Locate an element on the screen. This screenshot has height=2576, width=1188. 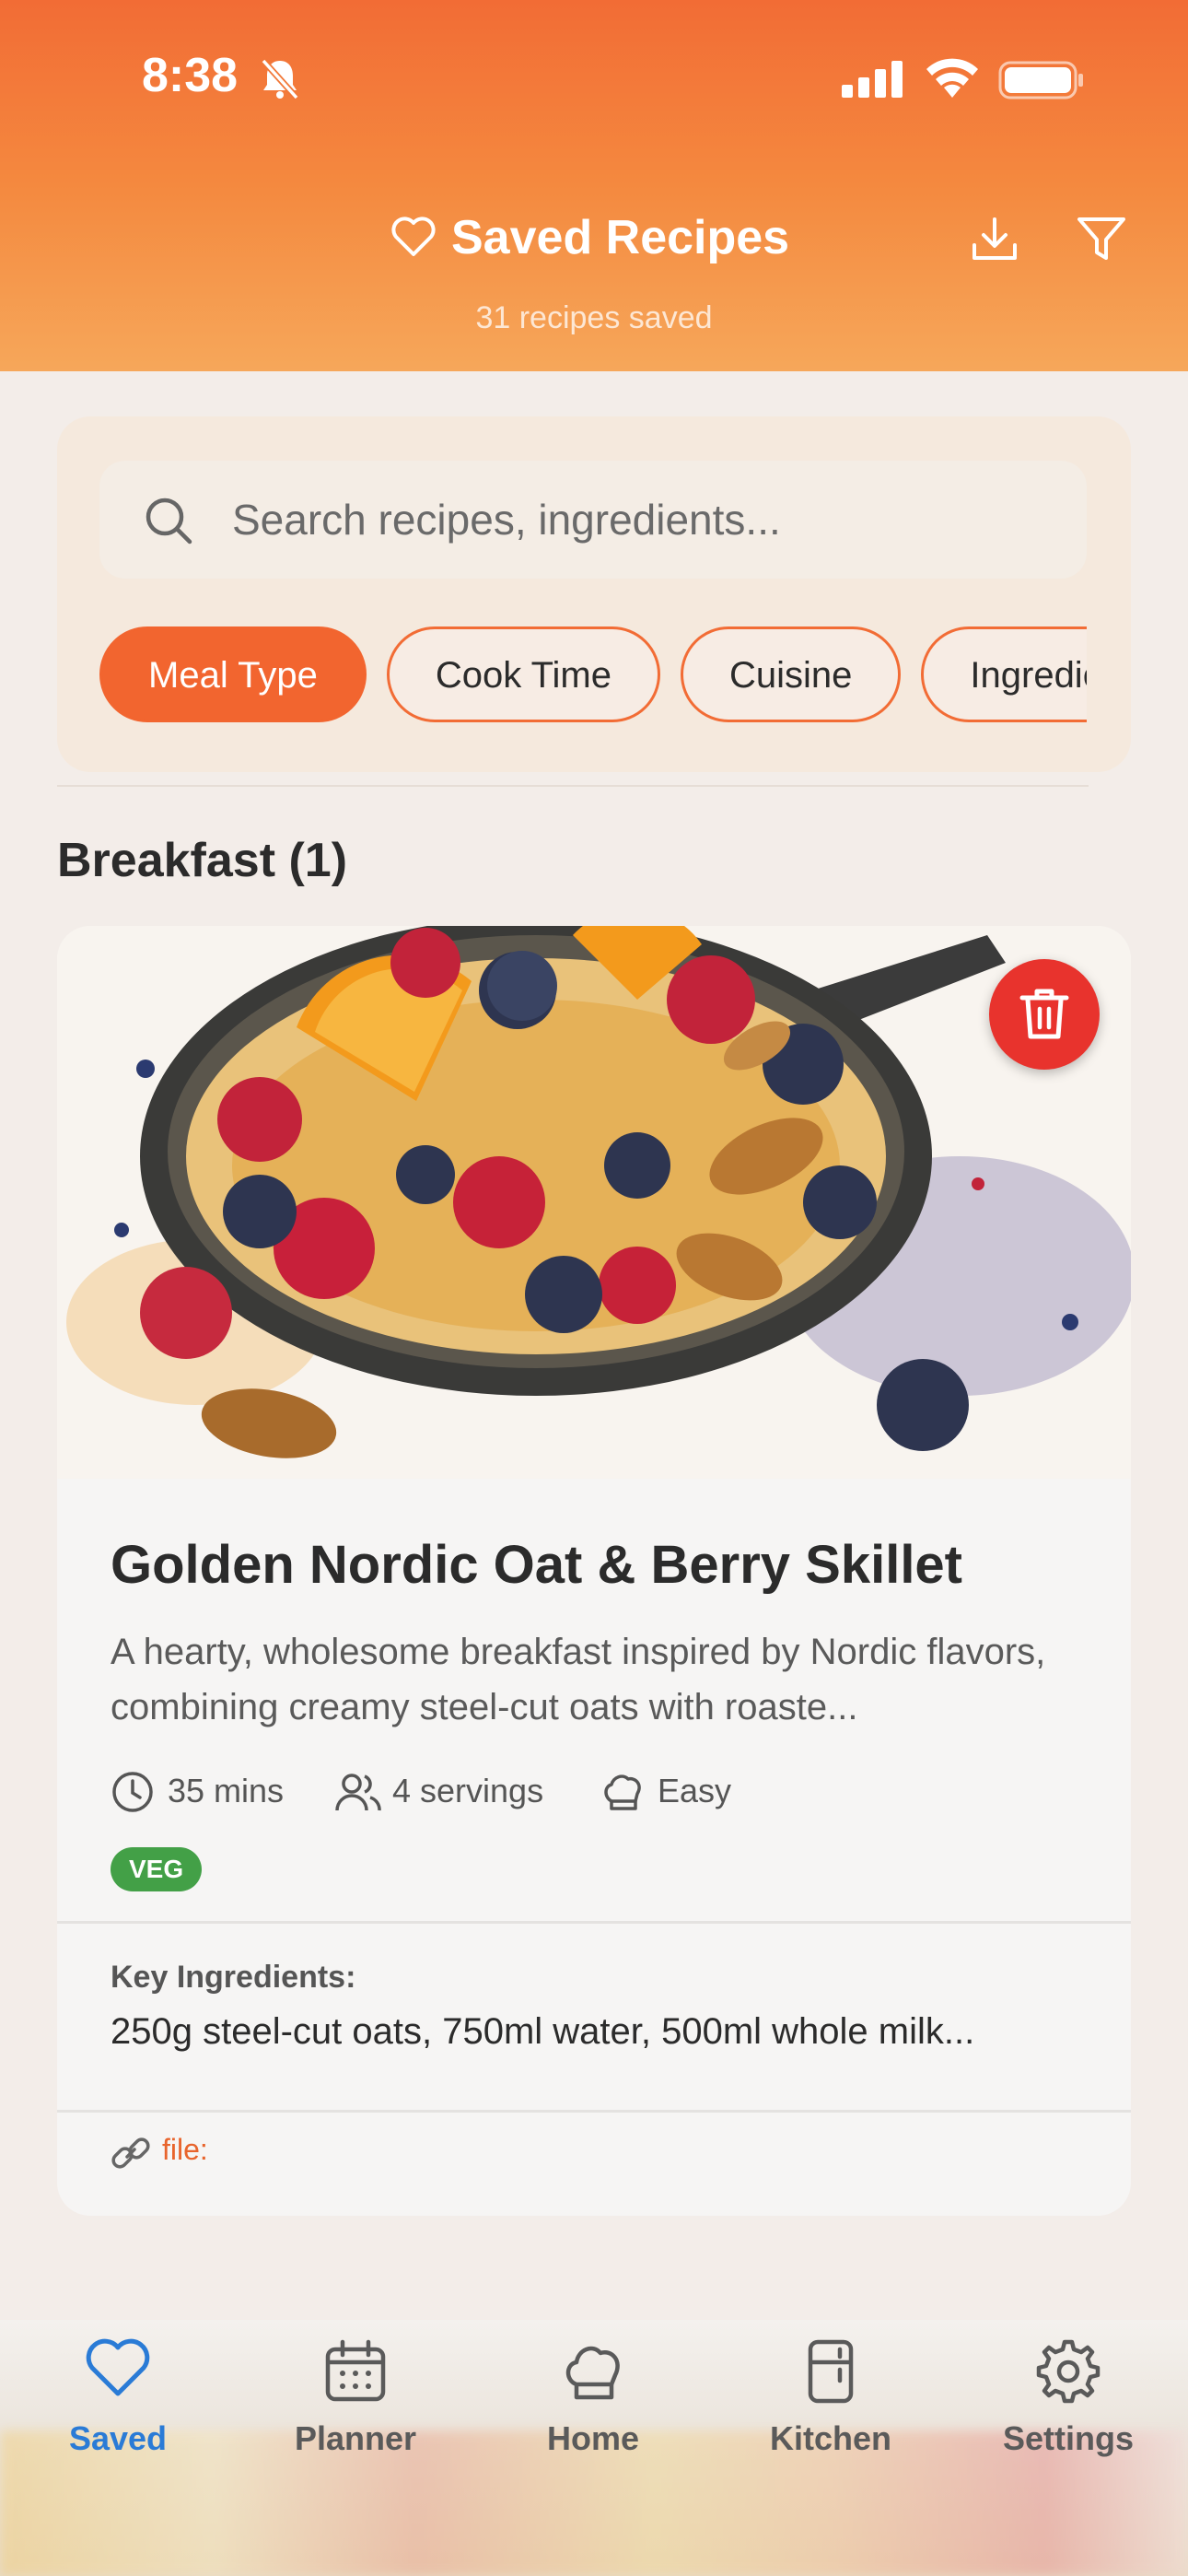
filter-icon is located at coordinates (1101, 239).